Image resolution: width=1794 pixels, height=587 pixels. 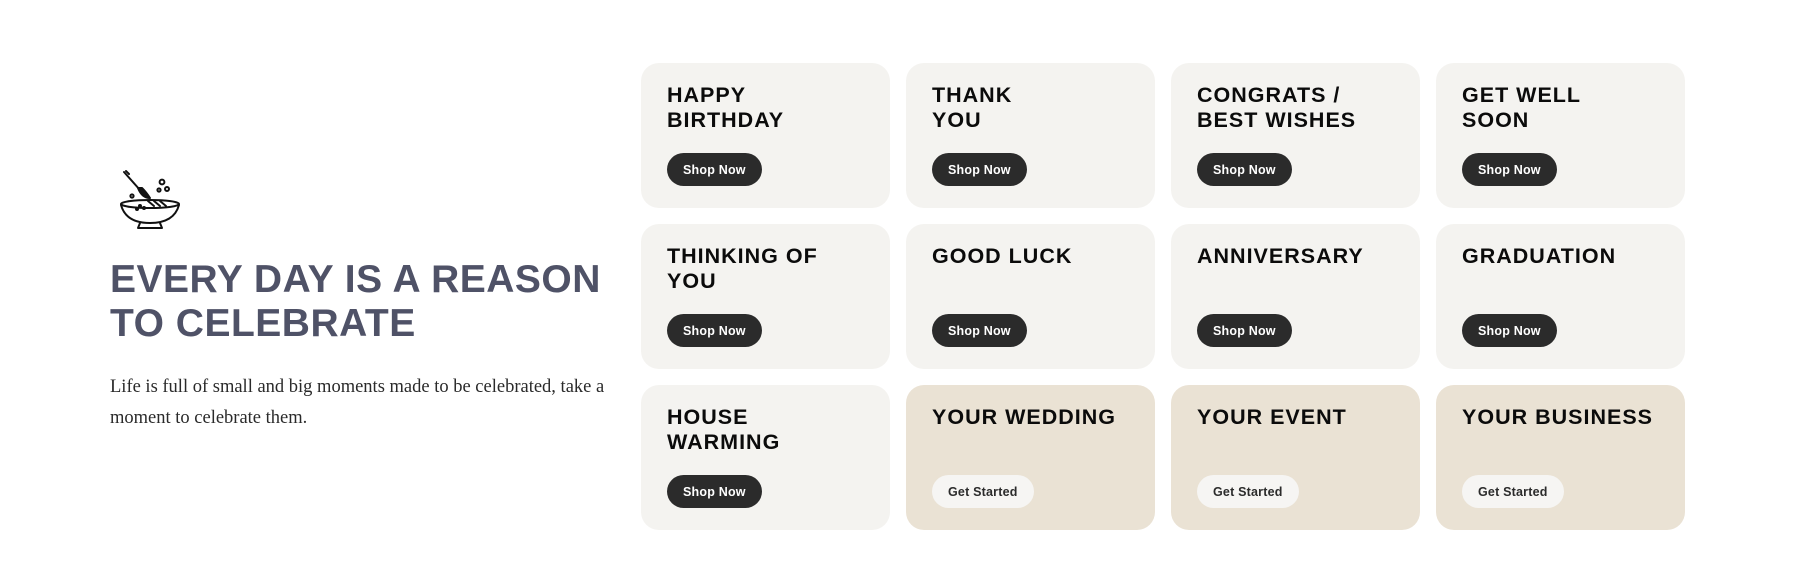 What do you see at coordinates (742, 268) in the screenshot?
I see `card-title: THINKING OF YOU` at bounding box center [742, 268].